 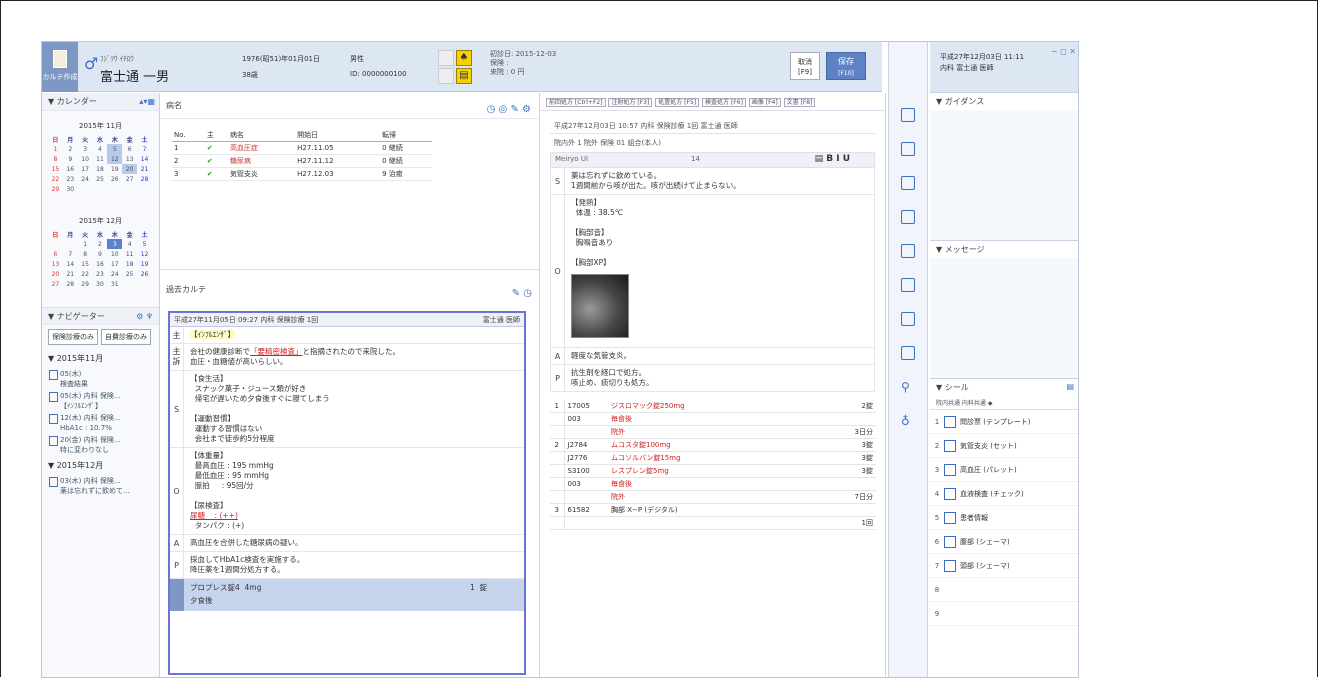 What do you see at coordinates (713, 445) in the screenshot?
I see `table-row: 2 J2784 ムコスタ錠100mg 3錠` at bounding box center [713, 445].